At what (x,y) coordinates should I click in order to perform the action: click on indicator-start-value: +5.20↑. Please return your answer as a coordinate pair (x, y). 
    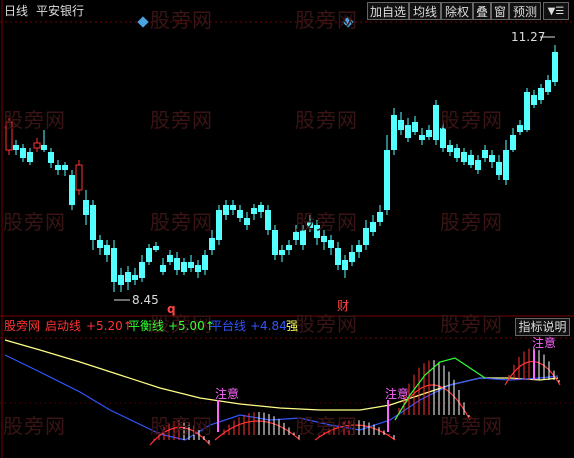
    Looking at the image, I should click on (109, 326).